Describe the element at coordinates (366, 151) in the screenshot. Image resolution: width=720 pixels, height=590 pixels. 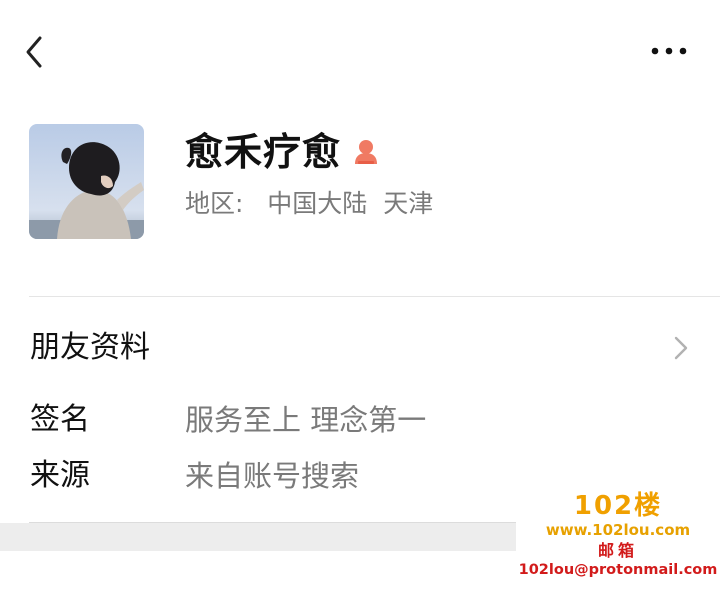
I see `female-icon` at that location.